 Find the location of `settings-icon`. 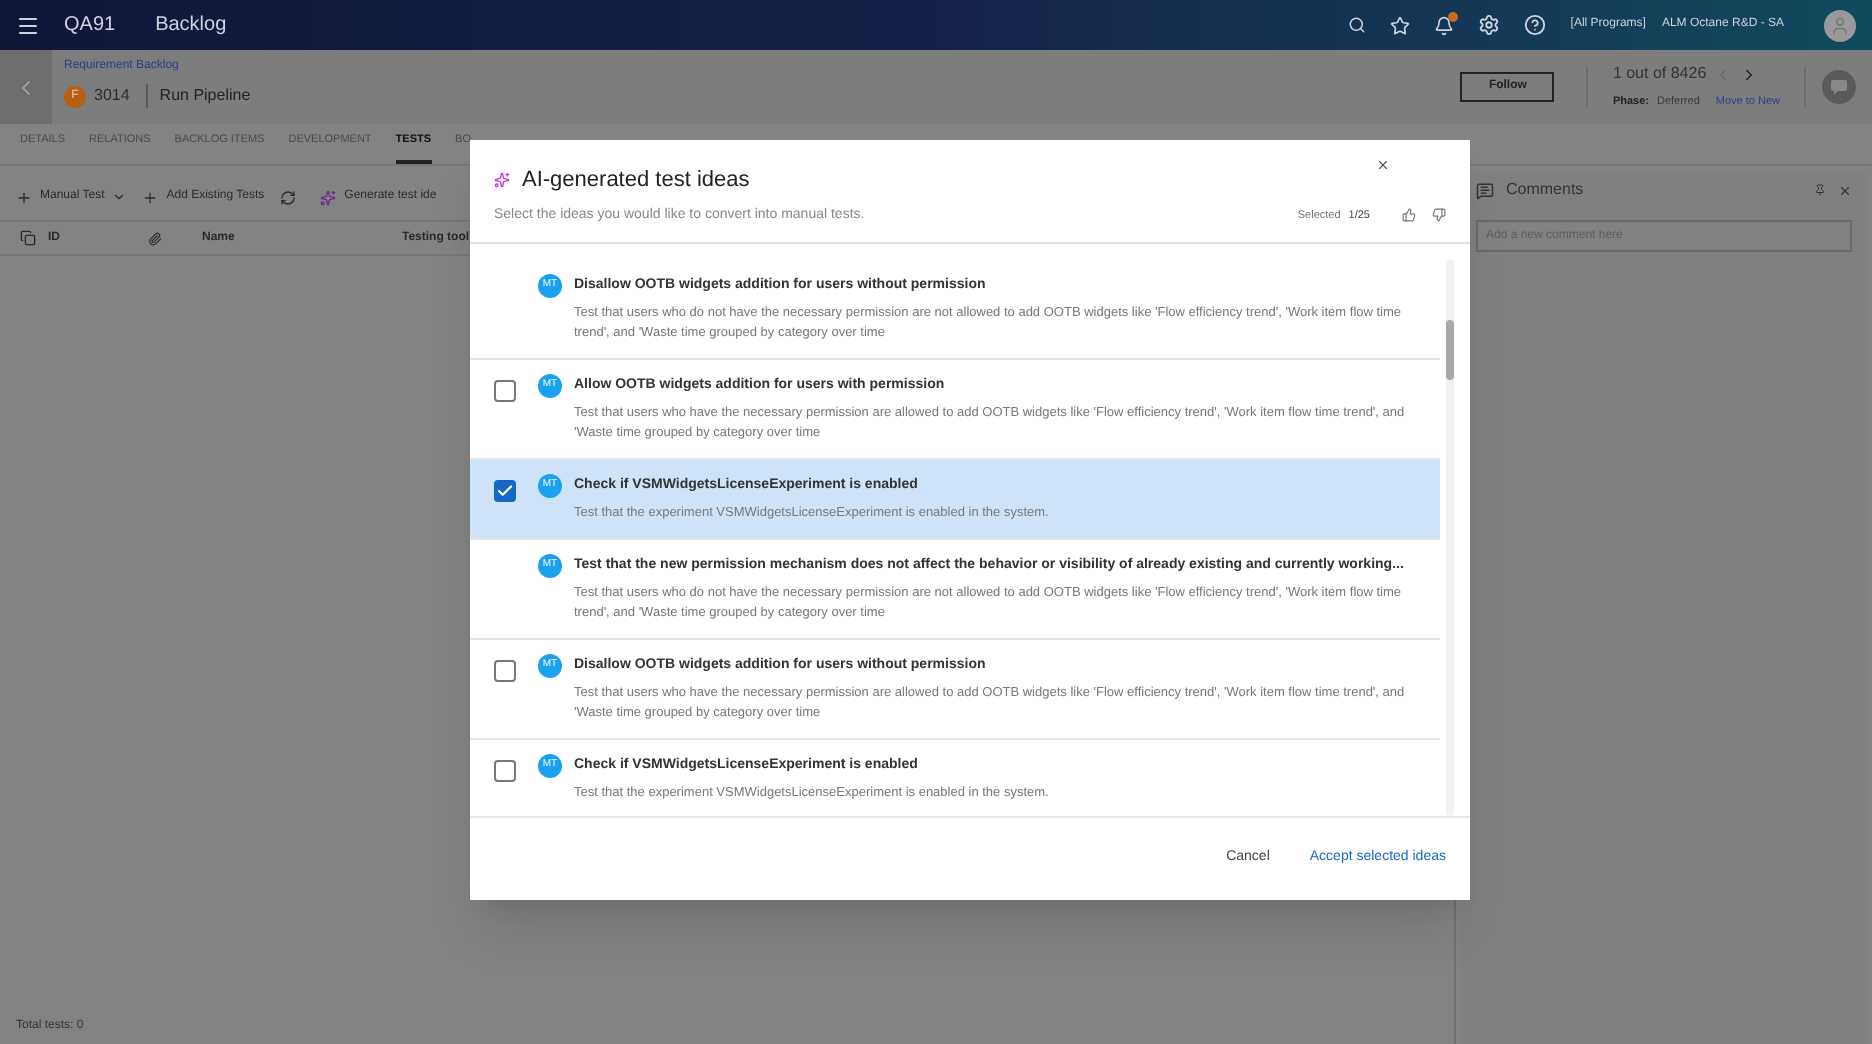

settings-icon is located at coordinates (1489, 25).